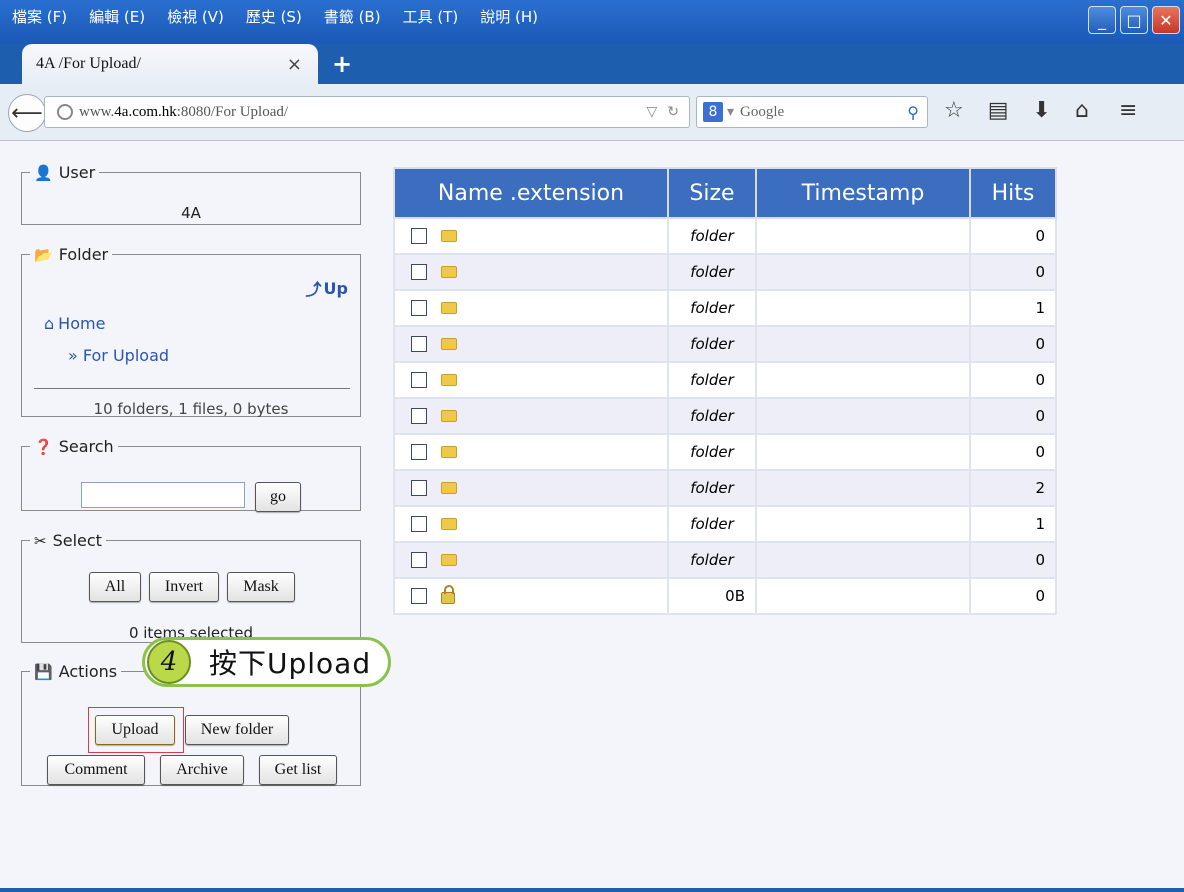 This screenshot has height=892, width=1184. What do you see at coordinates (352, 16) in the screenshot?
I see `menu-bookmarks: 書籤 (B)` at bounding box center [352, 16].